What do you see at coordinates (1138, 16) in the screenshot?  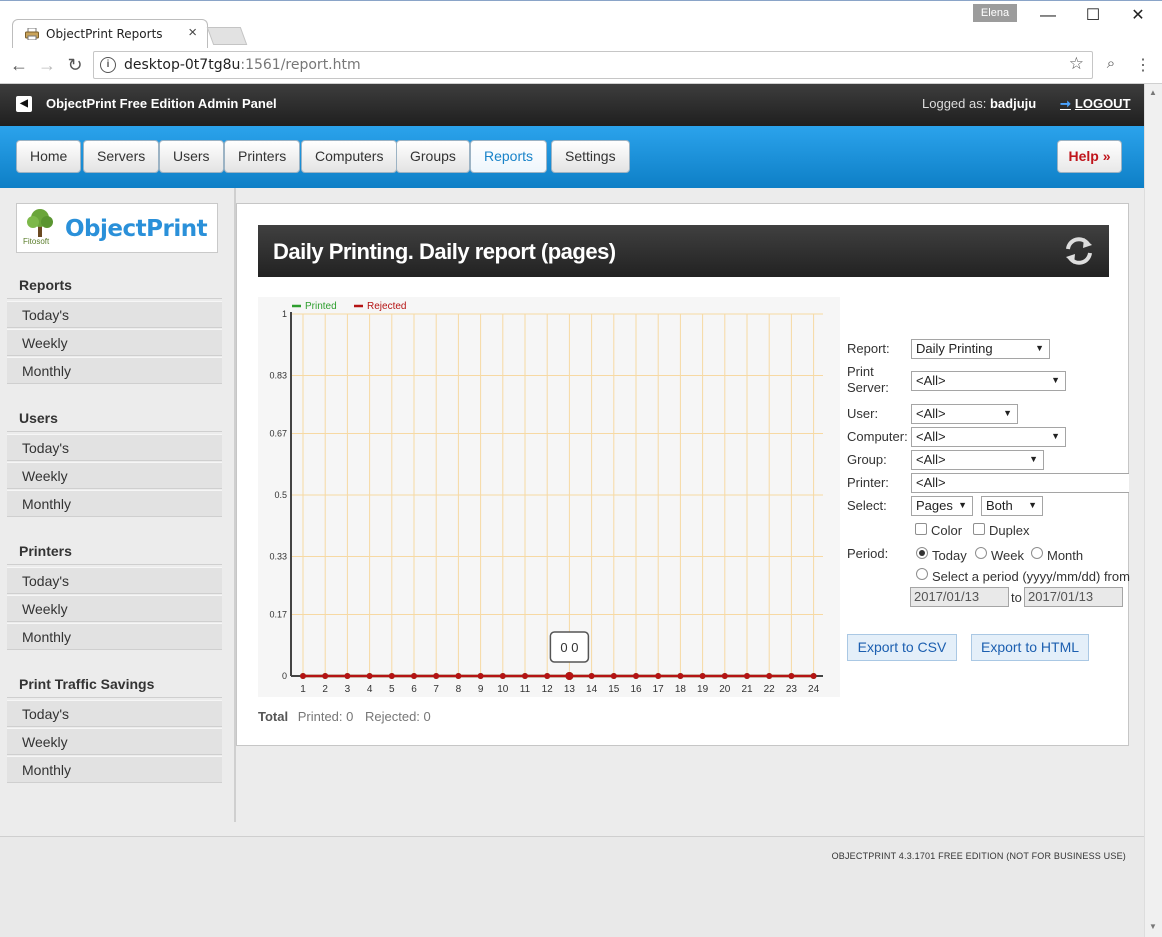 I see `close-window-icon: ✕` at bounding box center [1138, 16].